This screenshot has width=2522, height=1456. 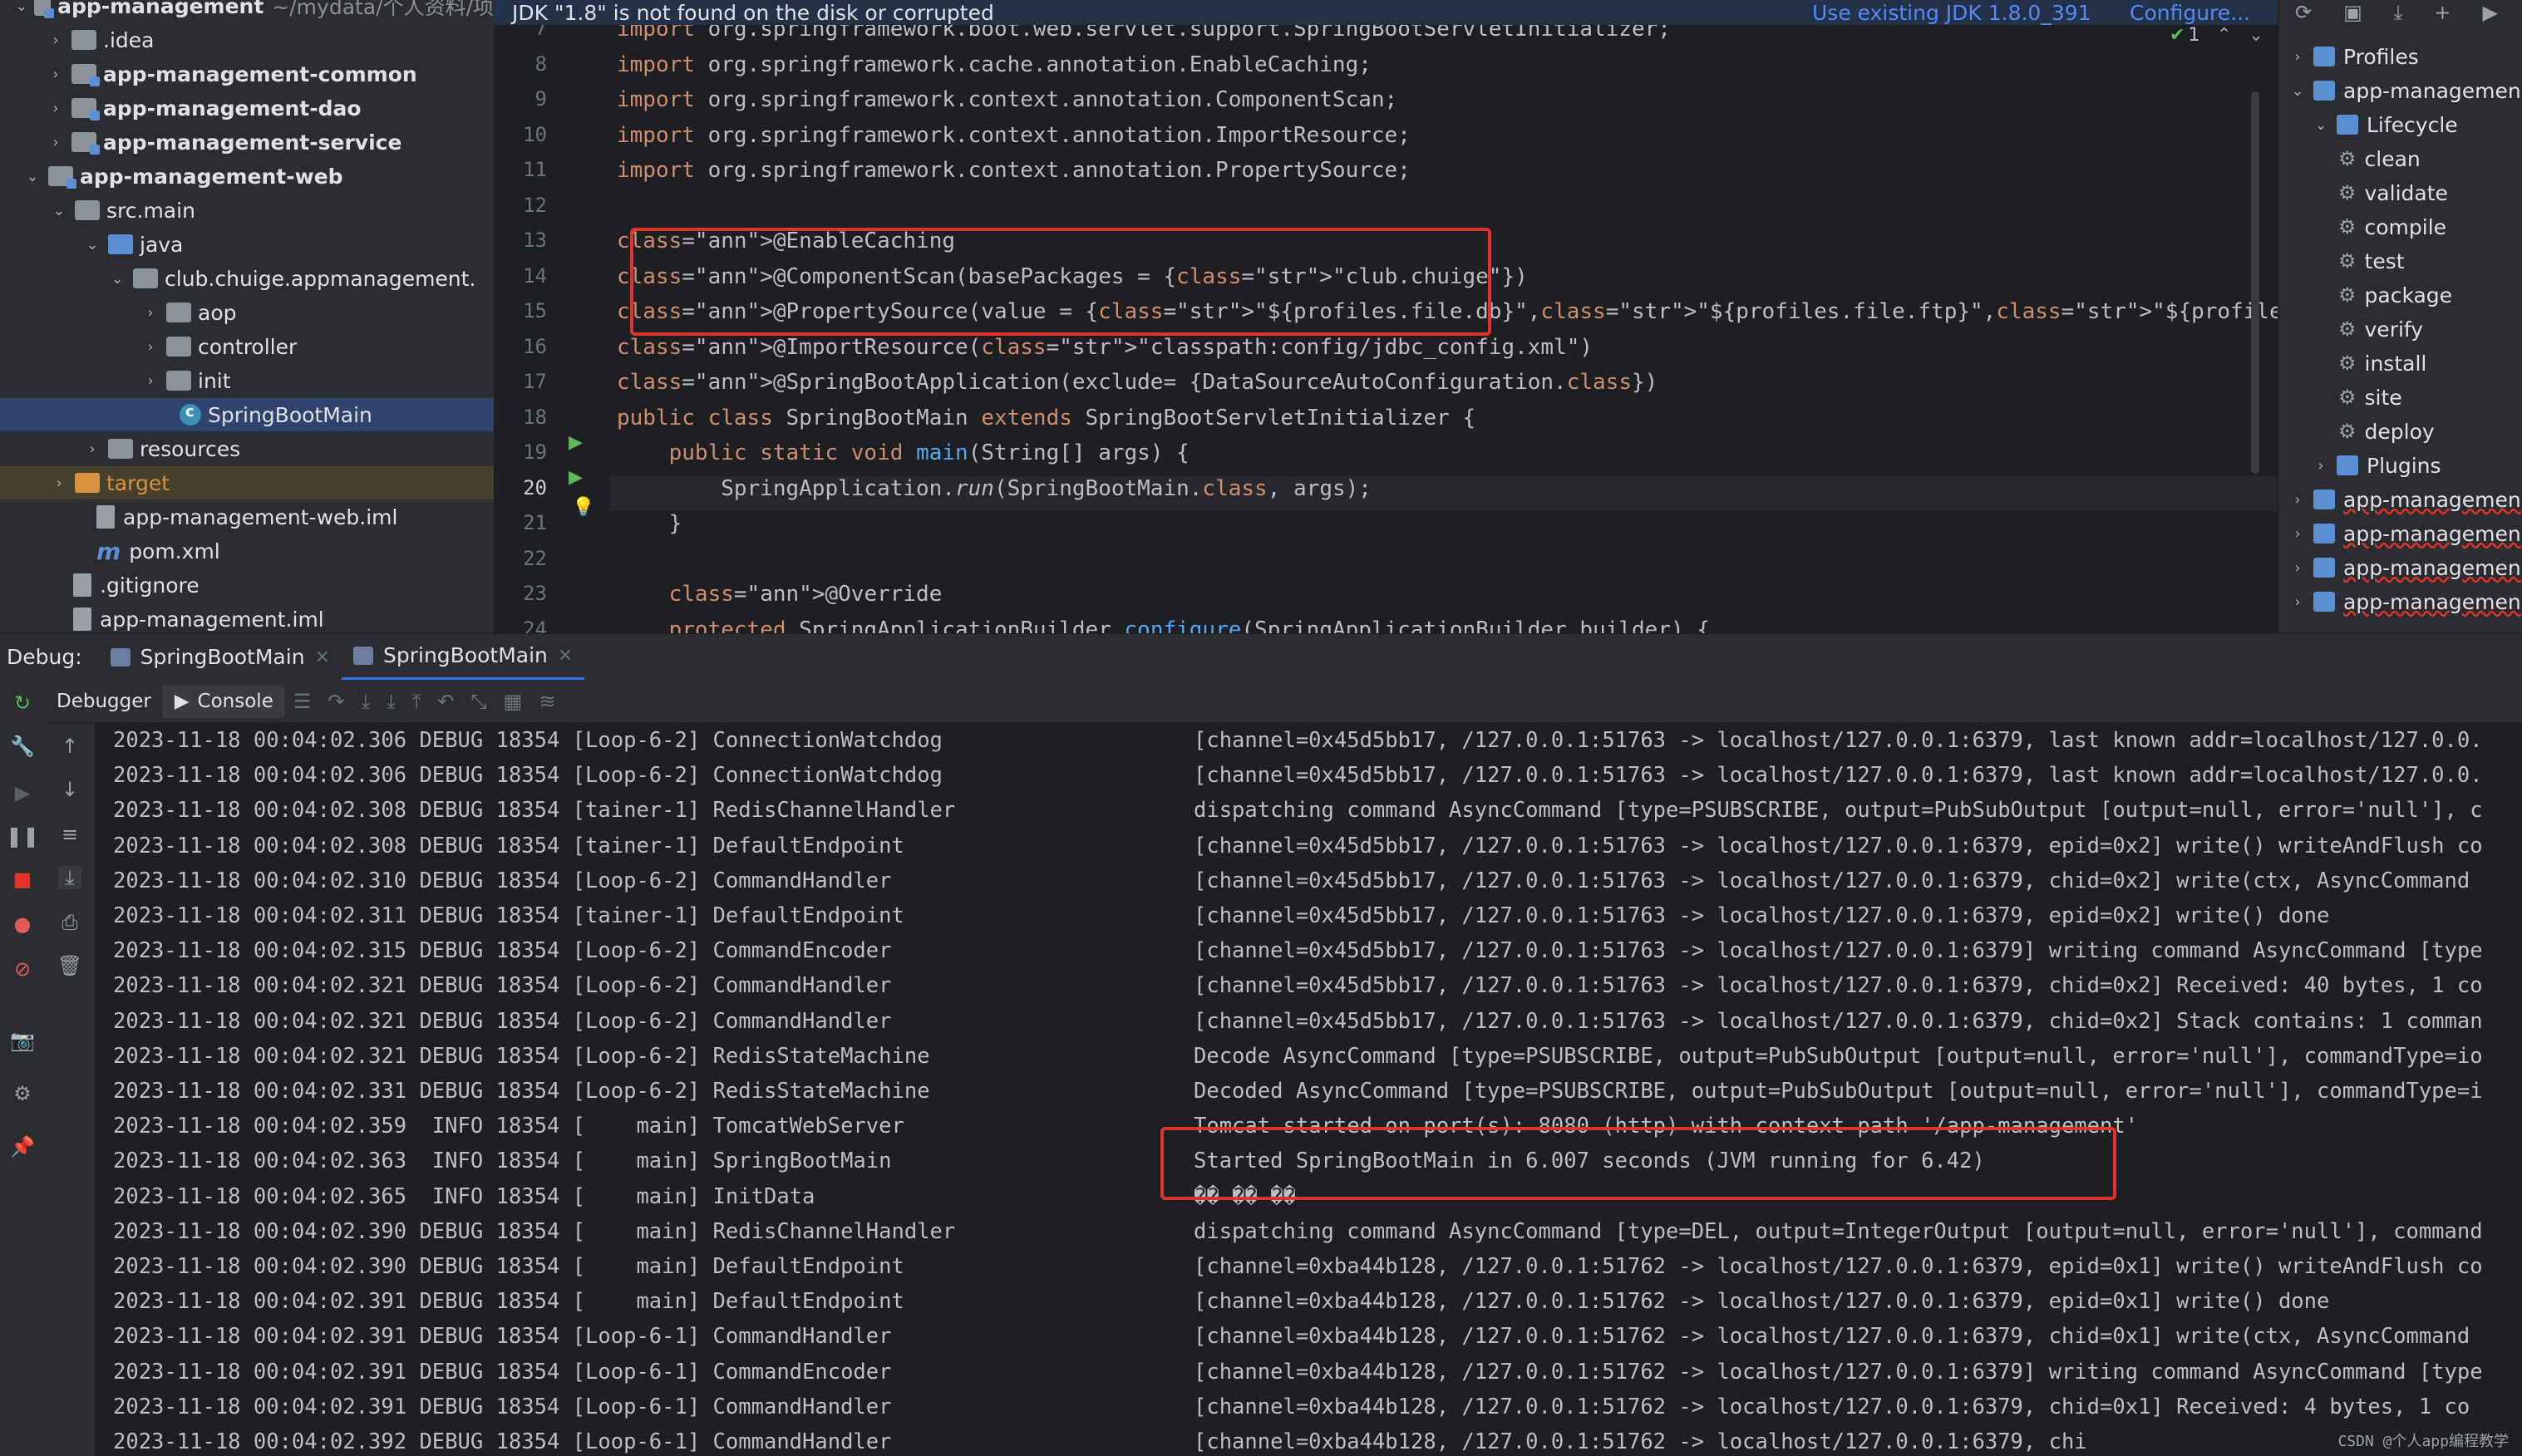 What do you see at coordinates (247, 618) in the screenshot?
I see `project-tree-item: app-management.iml` at bounding box center [247, 618].